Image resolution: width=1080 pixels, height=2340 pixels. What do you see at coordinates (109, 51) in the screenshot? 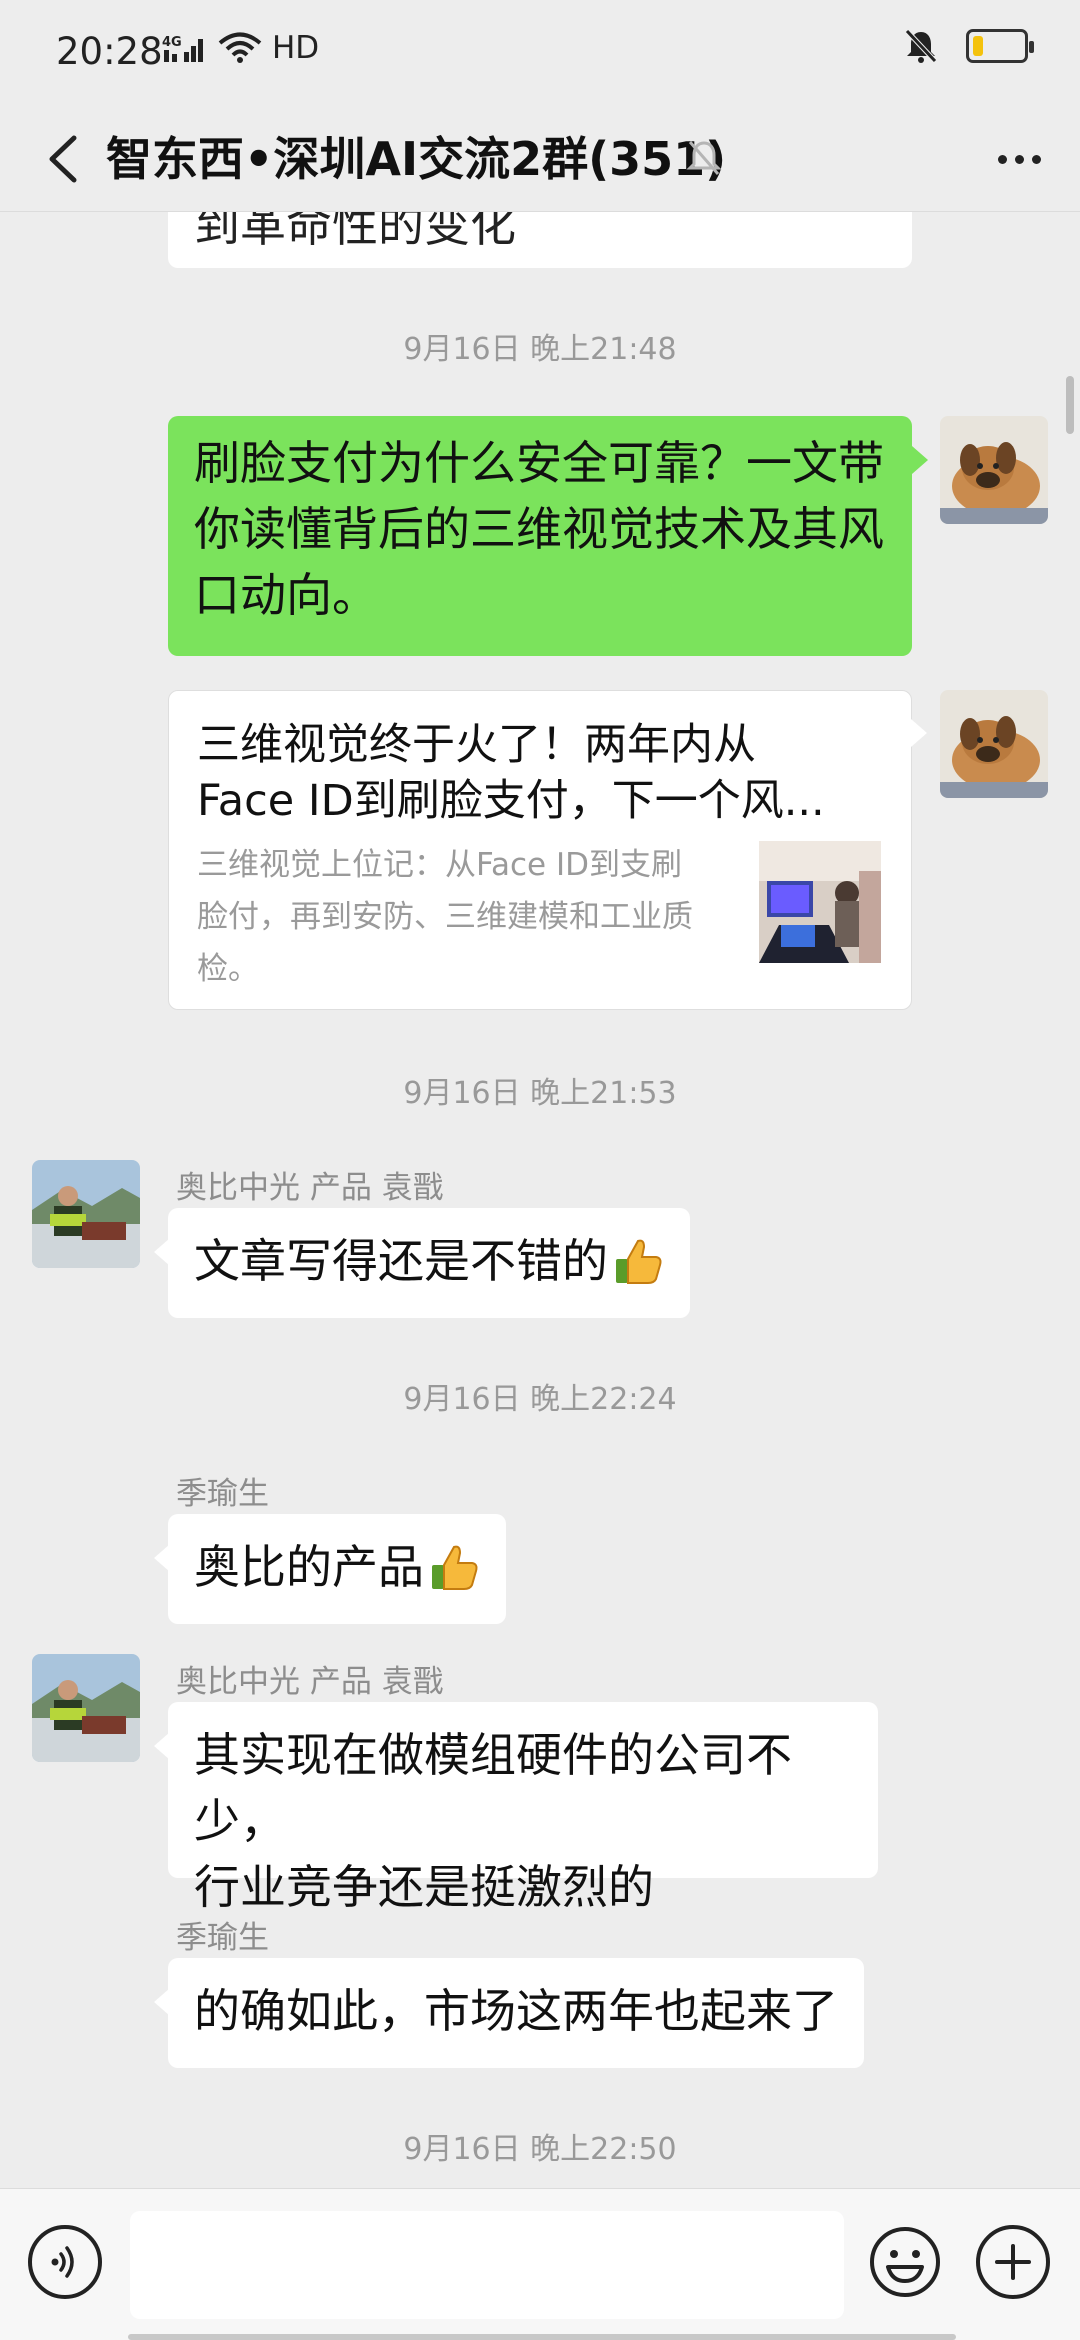
I see `status-time: 20:28` at bounding box center [109, 51].